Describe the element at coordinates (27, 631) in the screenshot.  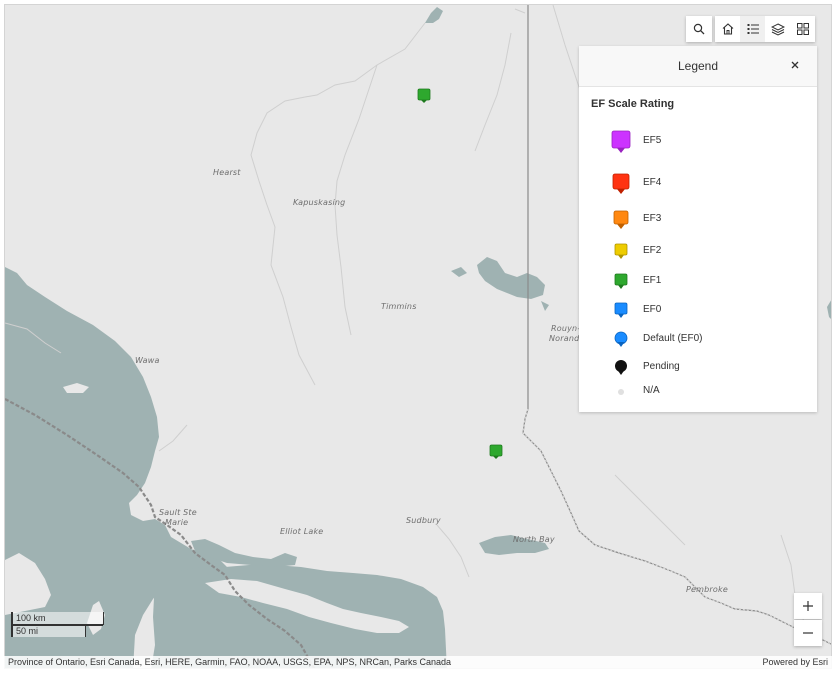
I see `scale-imperial: 50 mi` at that location.